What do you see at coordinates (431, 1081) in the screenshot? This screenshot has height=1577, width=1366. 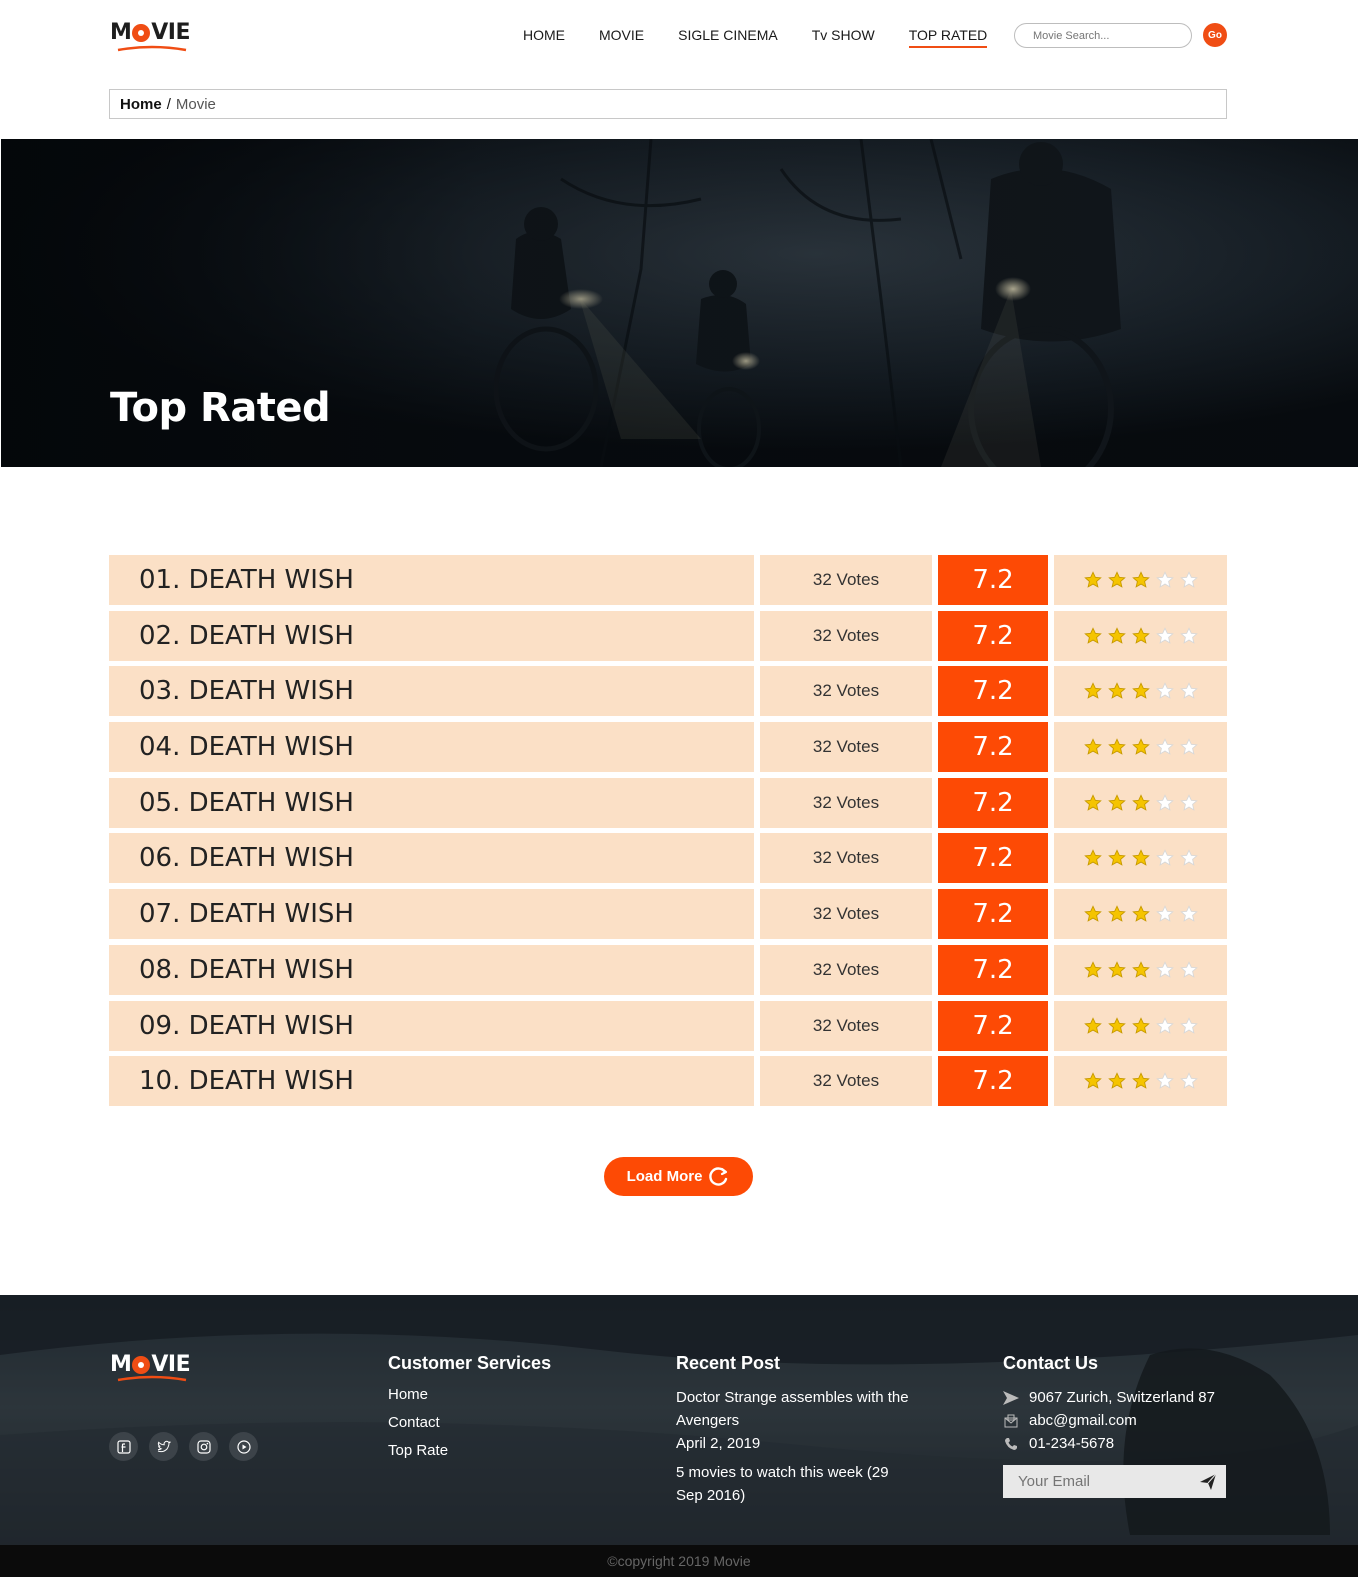 I see `movie-title: 10. DEATH WISH` at bounding box center [431, 1081].